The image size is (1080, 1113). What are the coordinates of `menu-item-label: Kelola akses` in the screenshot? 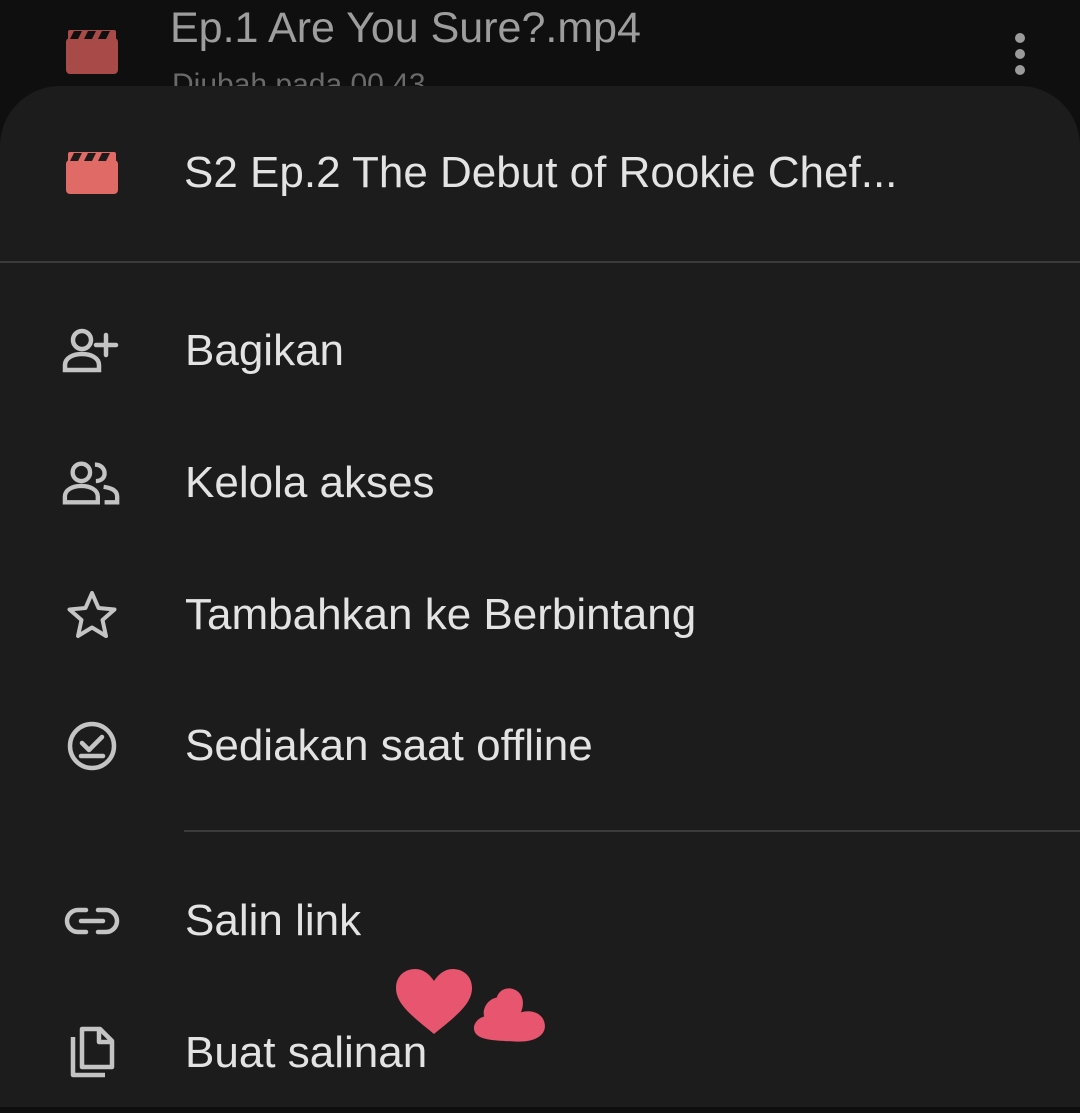 It's located at (310, 482).